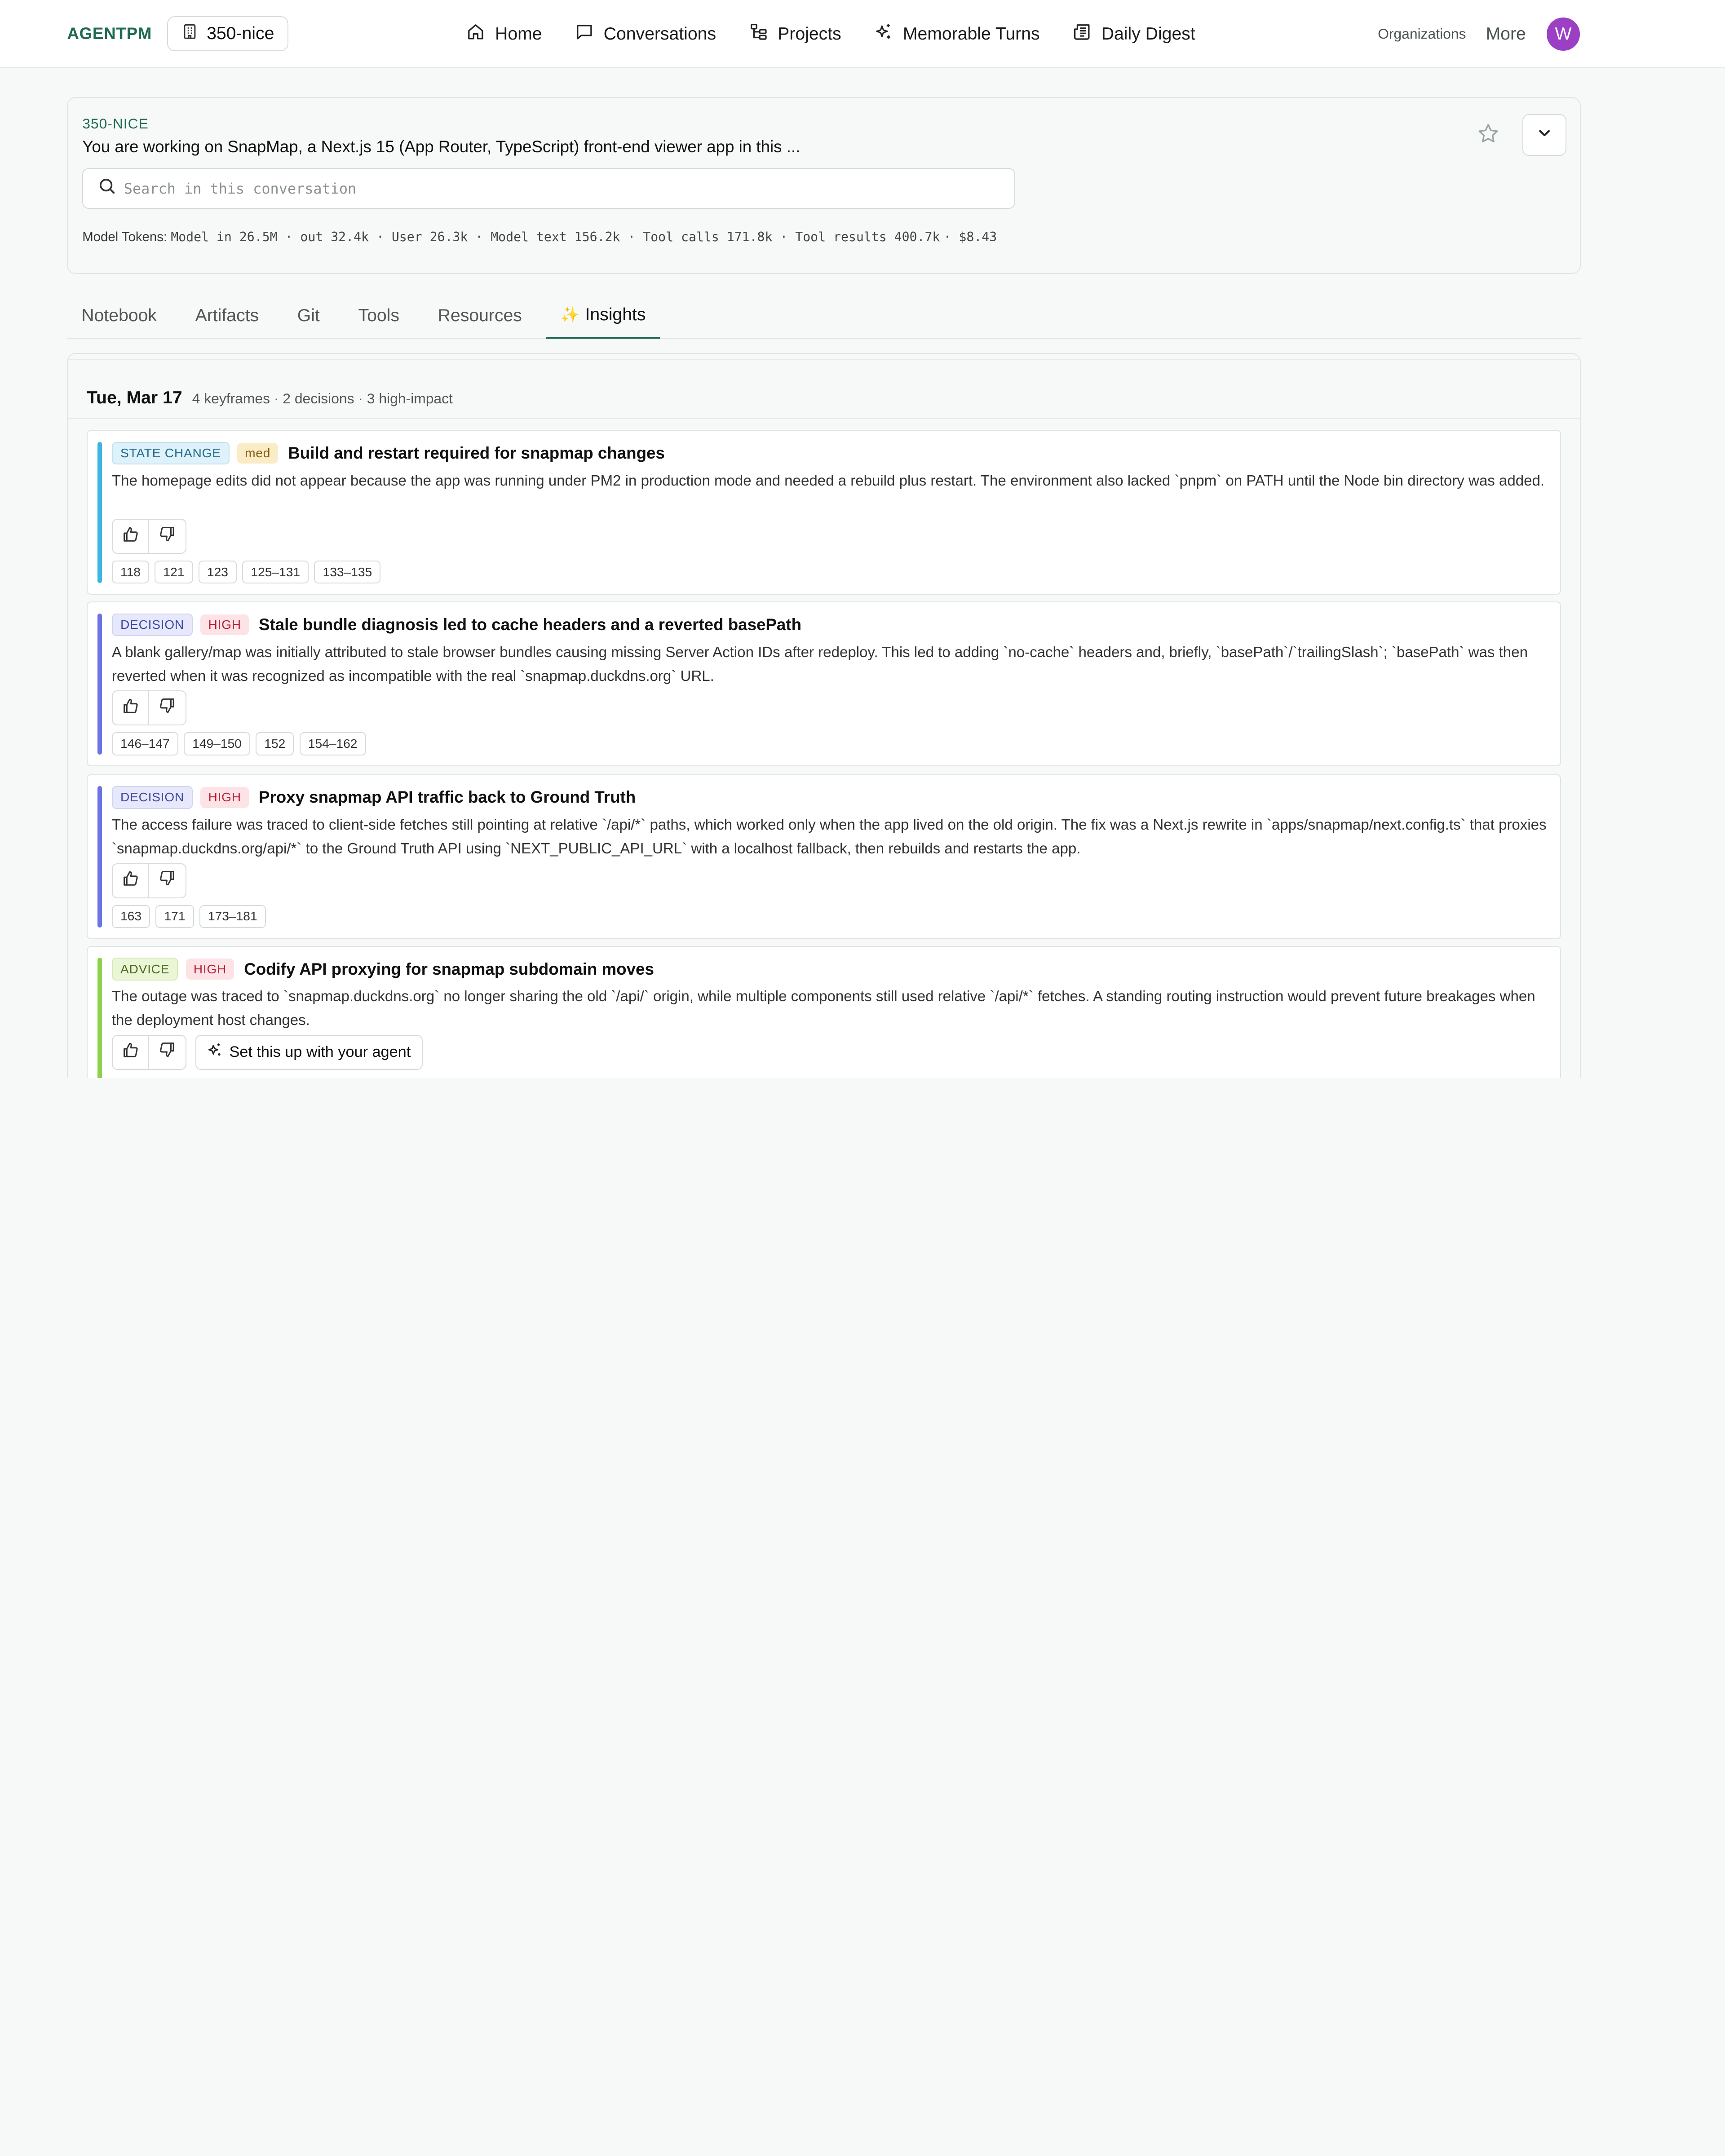 Image resolution: width=1725 pixels, height=2156 pixels. I want to click on turn-ref: 149–150, so click(217, 743).